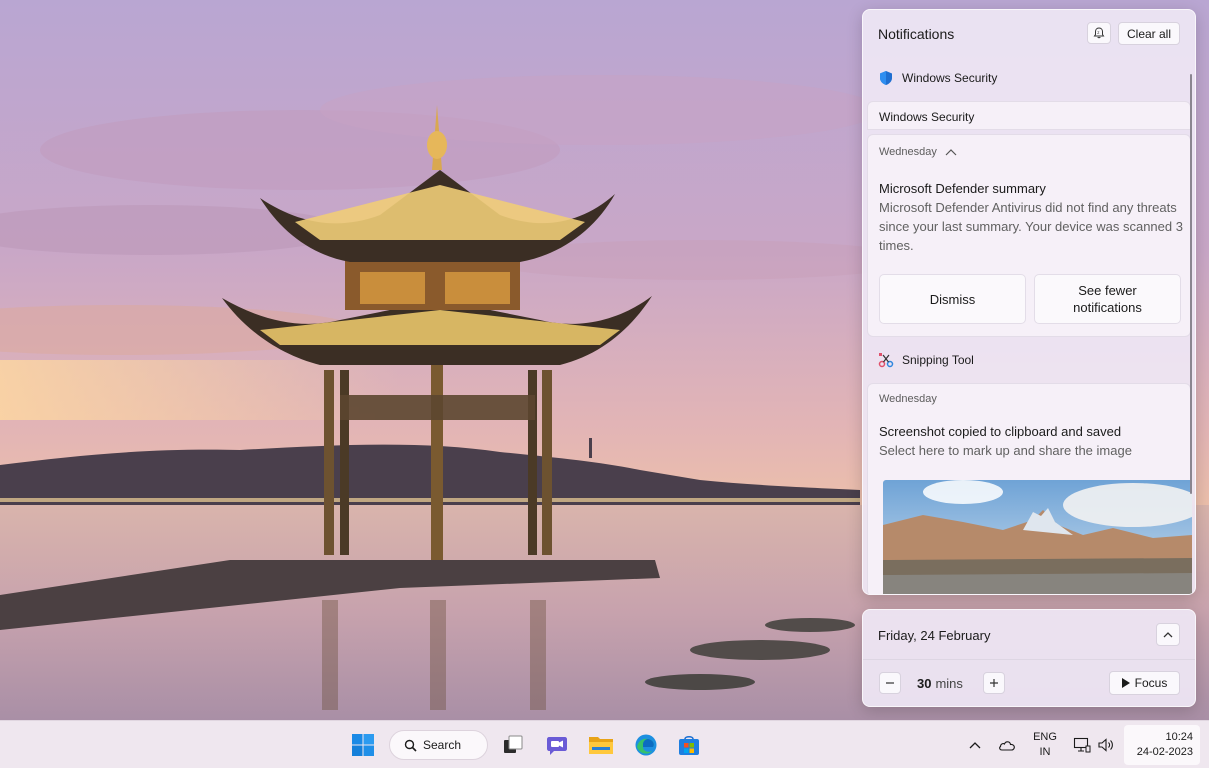 This screenshot has height=768, width=1209. I want to click on chat-icon, so click(557, 746).